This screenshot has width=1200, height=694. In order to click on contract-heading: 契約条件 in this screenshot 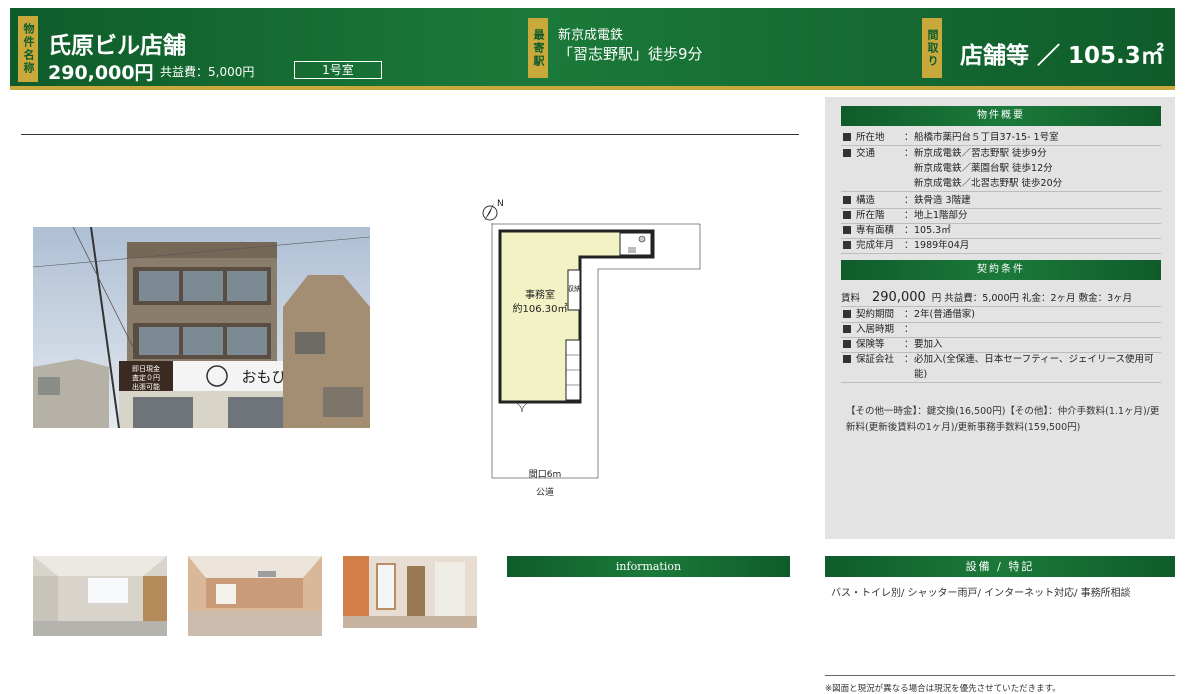, I will do `click(1001, 270)`.